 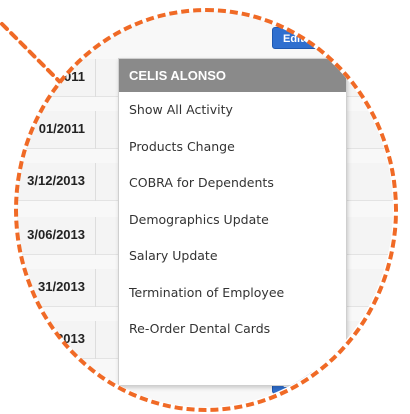 I want to click on row-date: 011, so click(x=74, y=76).